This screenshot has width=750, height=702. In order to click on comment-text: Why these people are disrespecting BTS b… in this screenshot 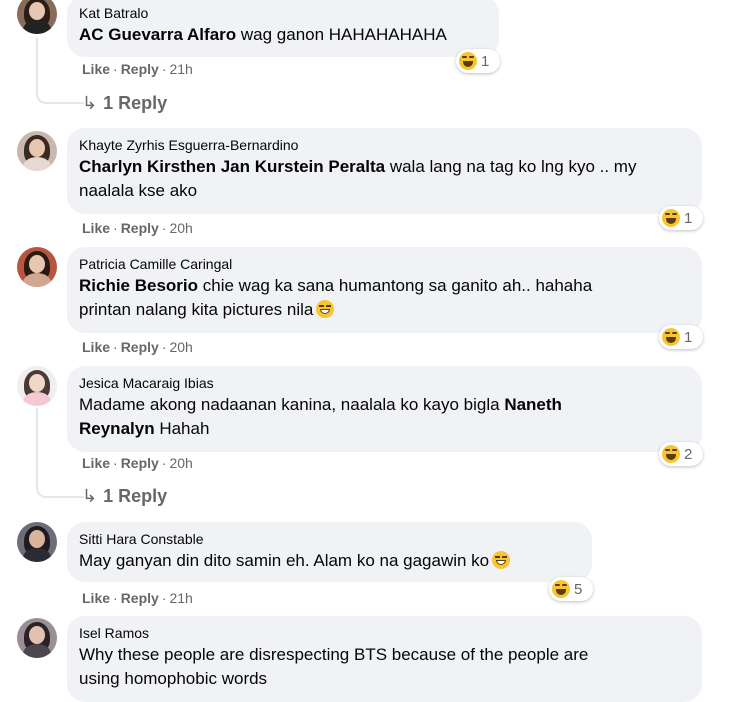, I will do `click(334, 666)`.